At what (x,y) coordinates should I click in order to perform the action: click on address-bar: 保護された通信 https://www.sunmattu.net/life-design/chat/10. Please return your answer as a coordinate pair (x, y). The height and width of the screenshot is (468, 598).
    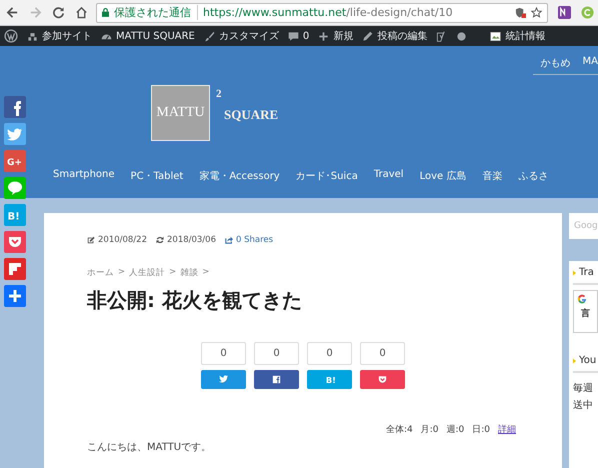
    Looking at the image, I should click on (322, 12).